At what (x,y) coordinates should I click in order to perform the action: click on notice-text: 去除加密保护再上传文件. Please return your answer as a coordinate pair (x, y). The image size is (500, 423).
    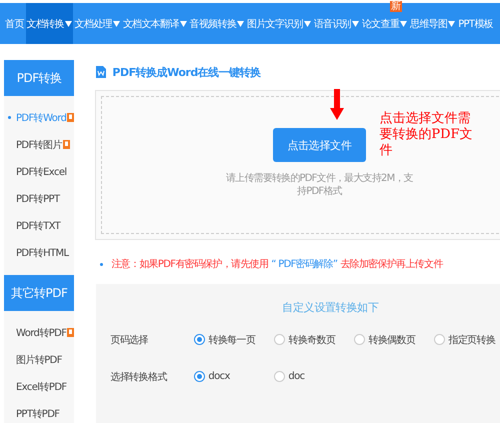
    Looking at the image, I should click on (391, 264).